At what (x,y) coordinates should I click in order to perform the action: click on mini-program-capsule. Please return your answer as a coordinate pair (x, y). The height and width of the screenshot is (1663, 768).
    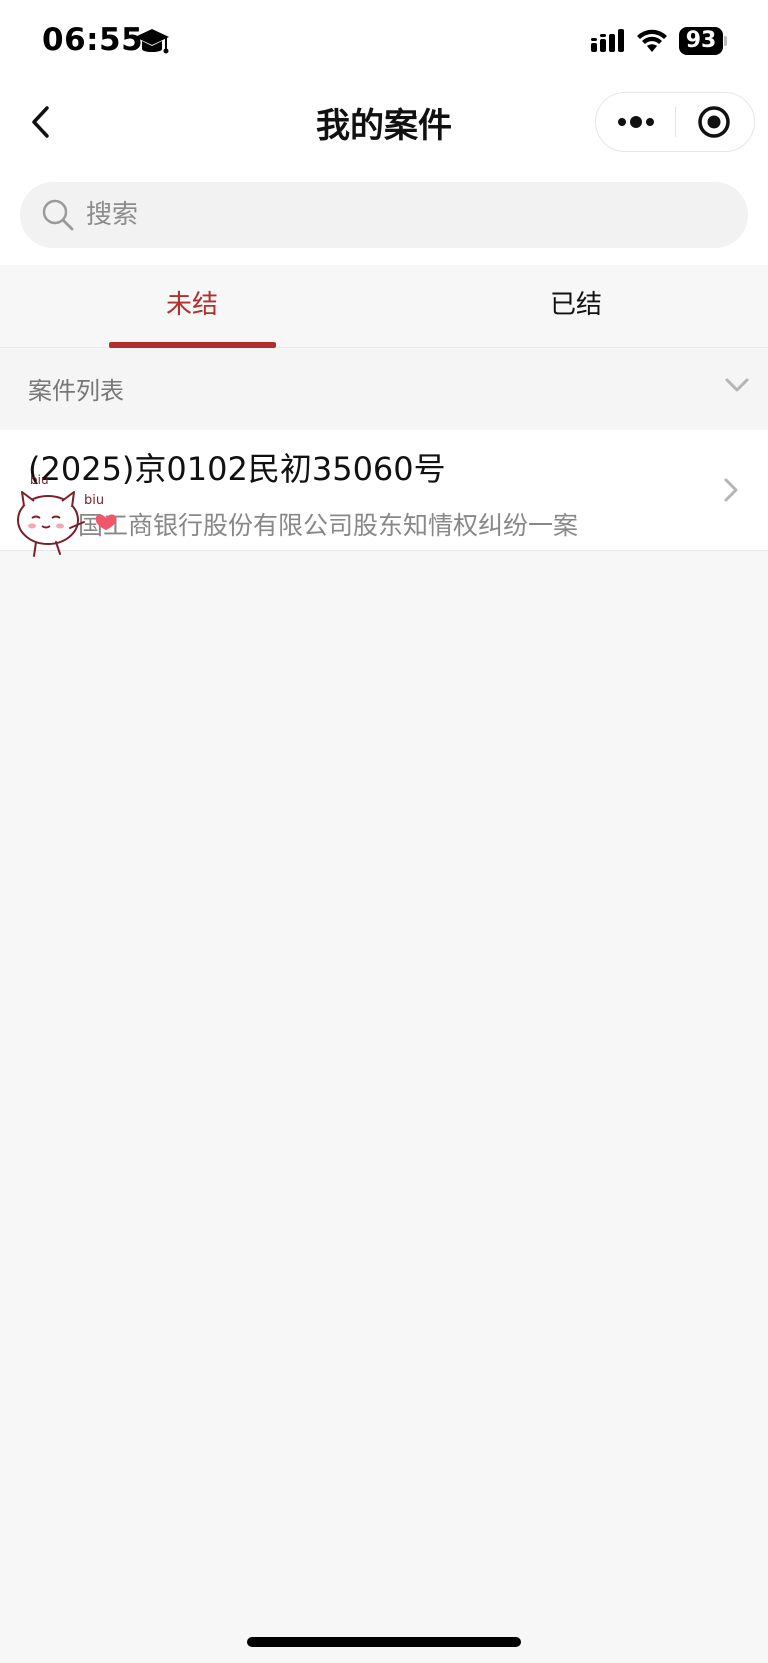
    Looking at the image, I should click on (675, 122).